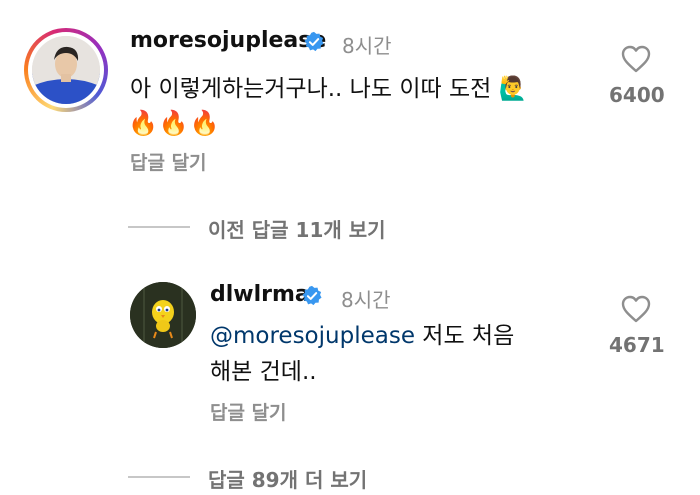  What do you see at coordinates (329, 89) in the screenshot?
I see `comment-text: 아 이렇게하는거구나.. 나도 이따 도전 🙋‍♂️` at bounding box center [329, 89].